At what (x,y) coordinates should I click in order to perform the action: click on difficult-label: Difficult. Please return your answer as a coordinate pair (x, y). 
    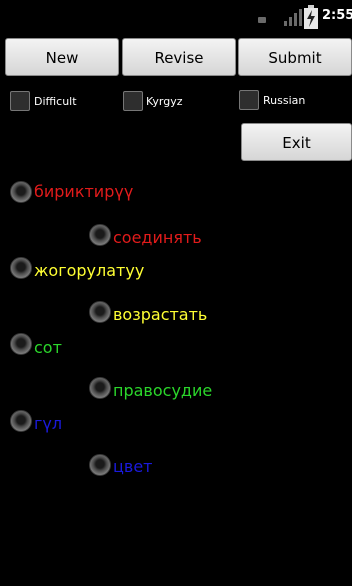
    Looking at the image, I should click on (55, 101).